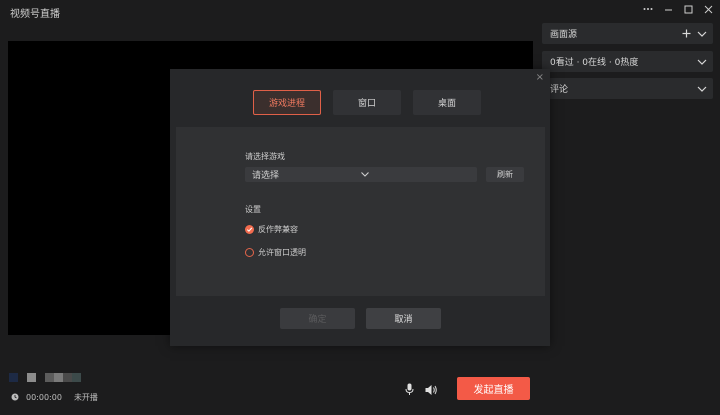  I want to click on game-select: 请选择, so click(361, 174).